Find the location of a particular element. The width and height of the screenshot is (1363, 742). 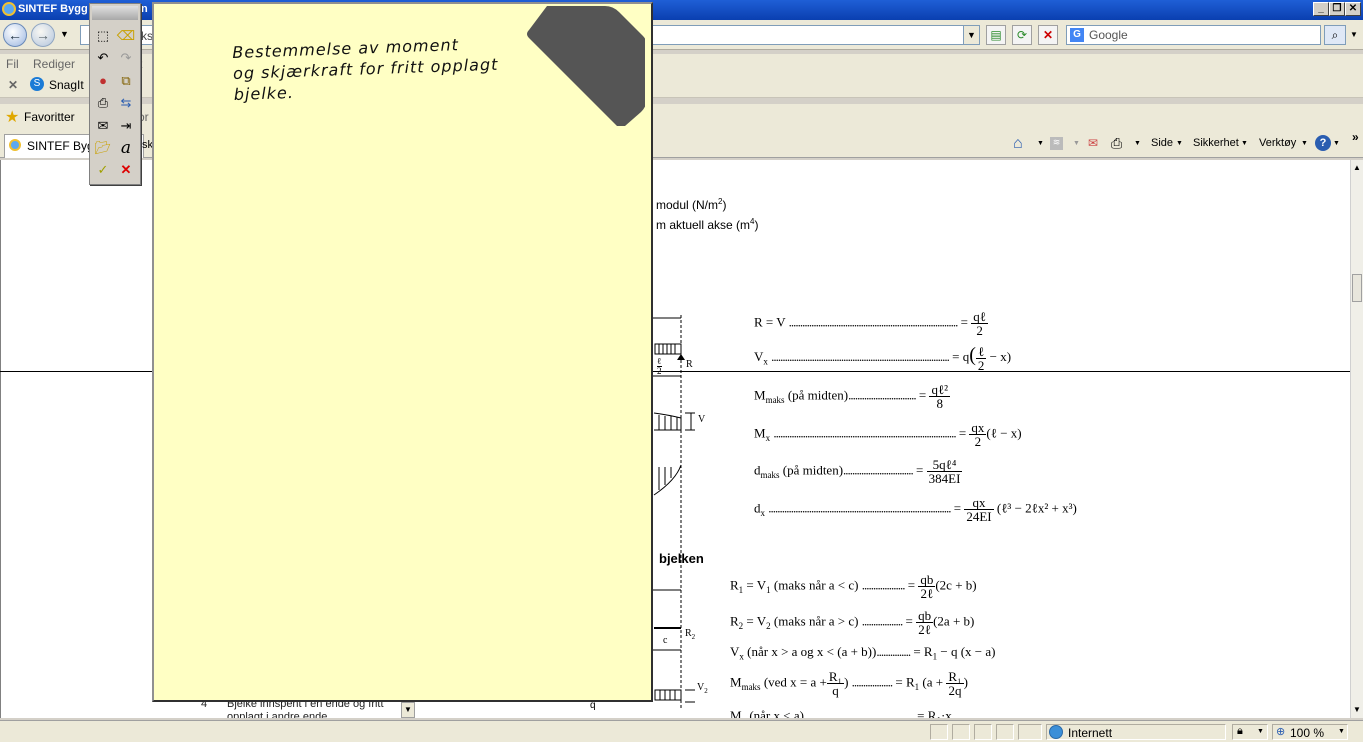

forward-button: → is located at coordinates (43, 35).